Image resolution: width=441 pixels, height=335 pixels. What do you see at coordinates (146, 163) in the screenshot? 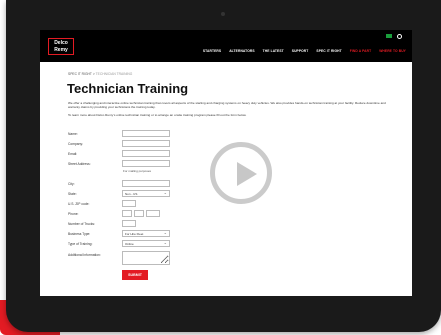
I see `street-field` at bounding box center [146, 163].